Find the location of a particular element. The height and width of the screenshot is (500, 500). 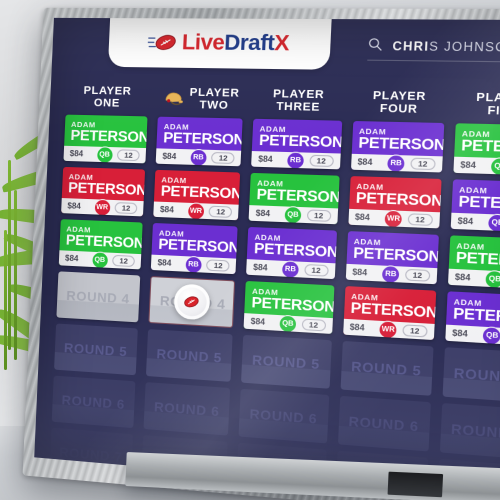

football-helmet-icon is located at coordinates (173, 99).